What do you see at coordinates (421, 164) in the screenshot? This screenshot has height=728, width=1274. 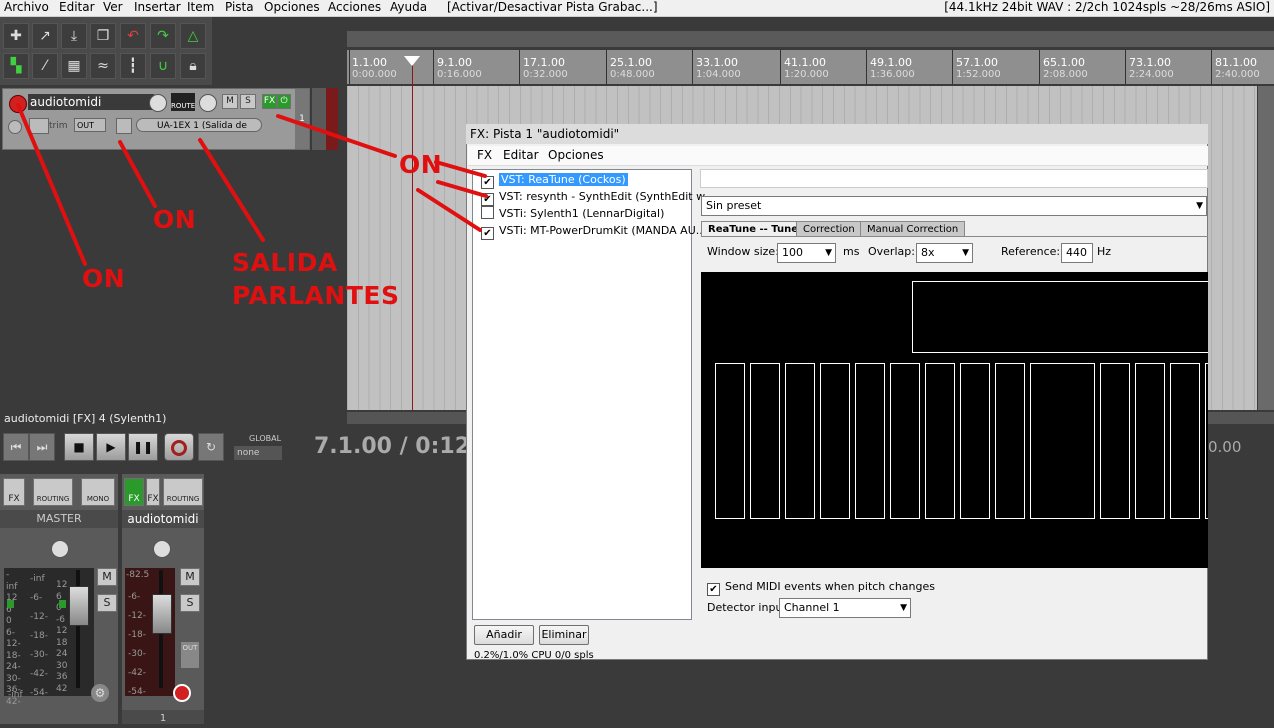 I see `annotation-on-fx: ON` at bounding box center [421, 164].